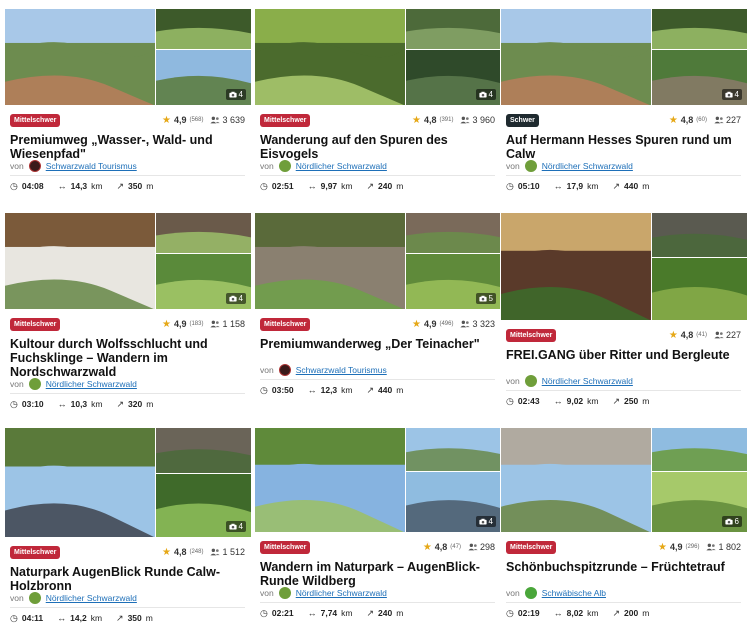 The height and width of the screenshot is (641, 753). I want to click on photo-count: 6, so click(736, 521).